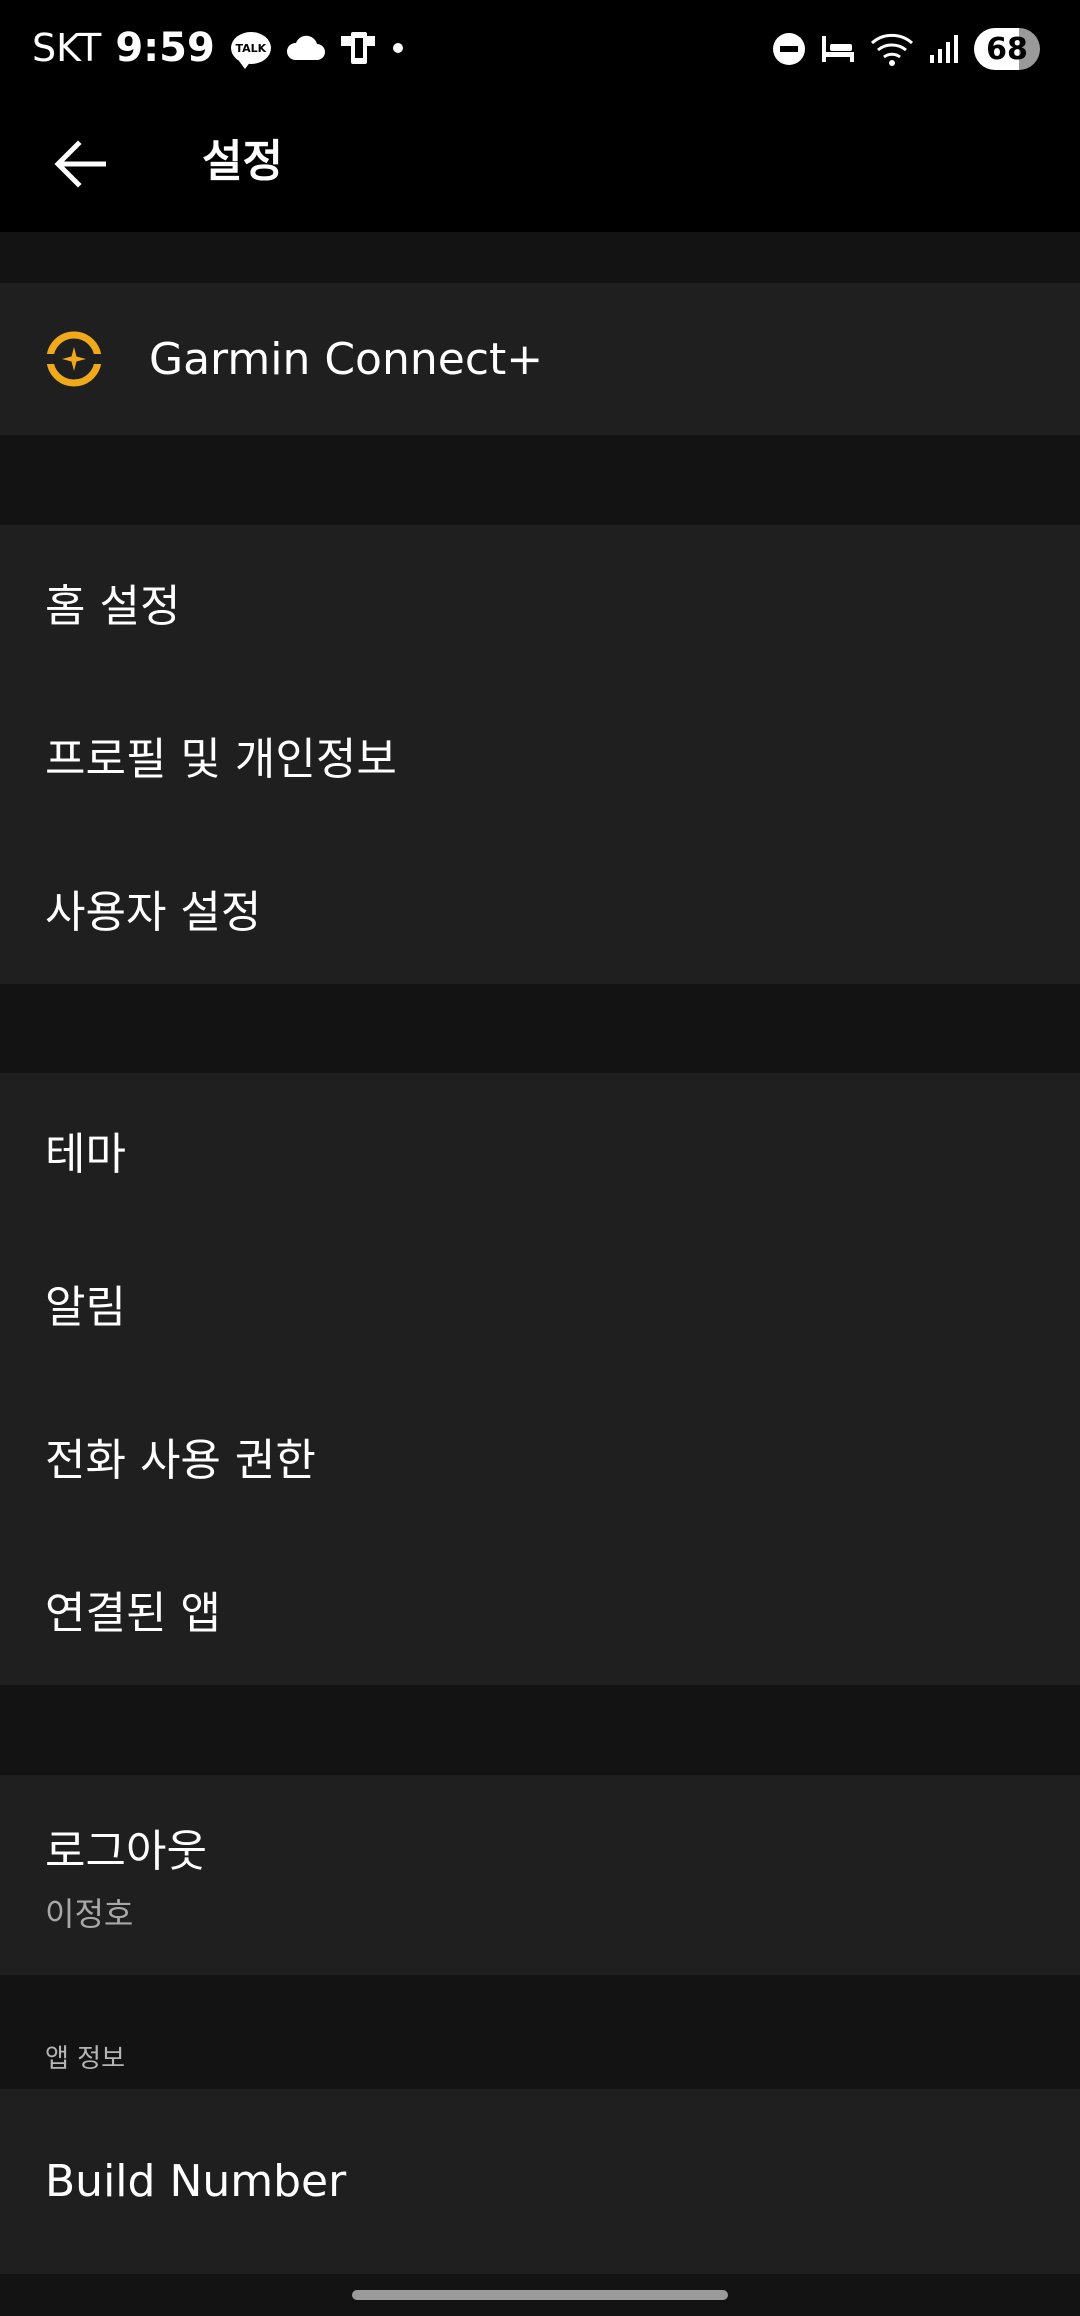 This screenshot has width=1080, height=2316. Describe the element at coordinates (540, 1302) in the screenshot. I see `settings-item-notifications: 알림` at that location.